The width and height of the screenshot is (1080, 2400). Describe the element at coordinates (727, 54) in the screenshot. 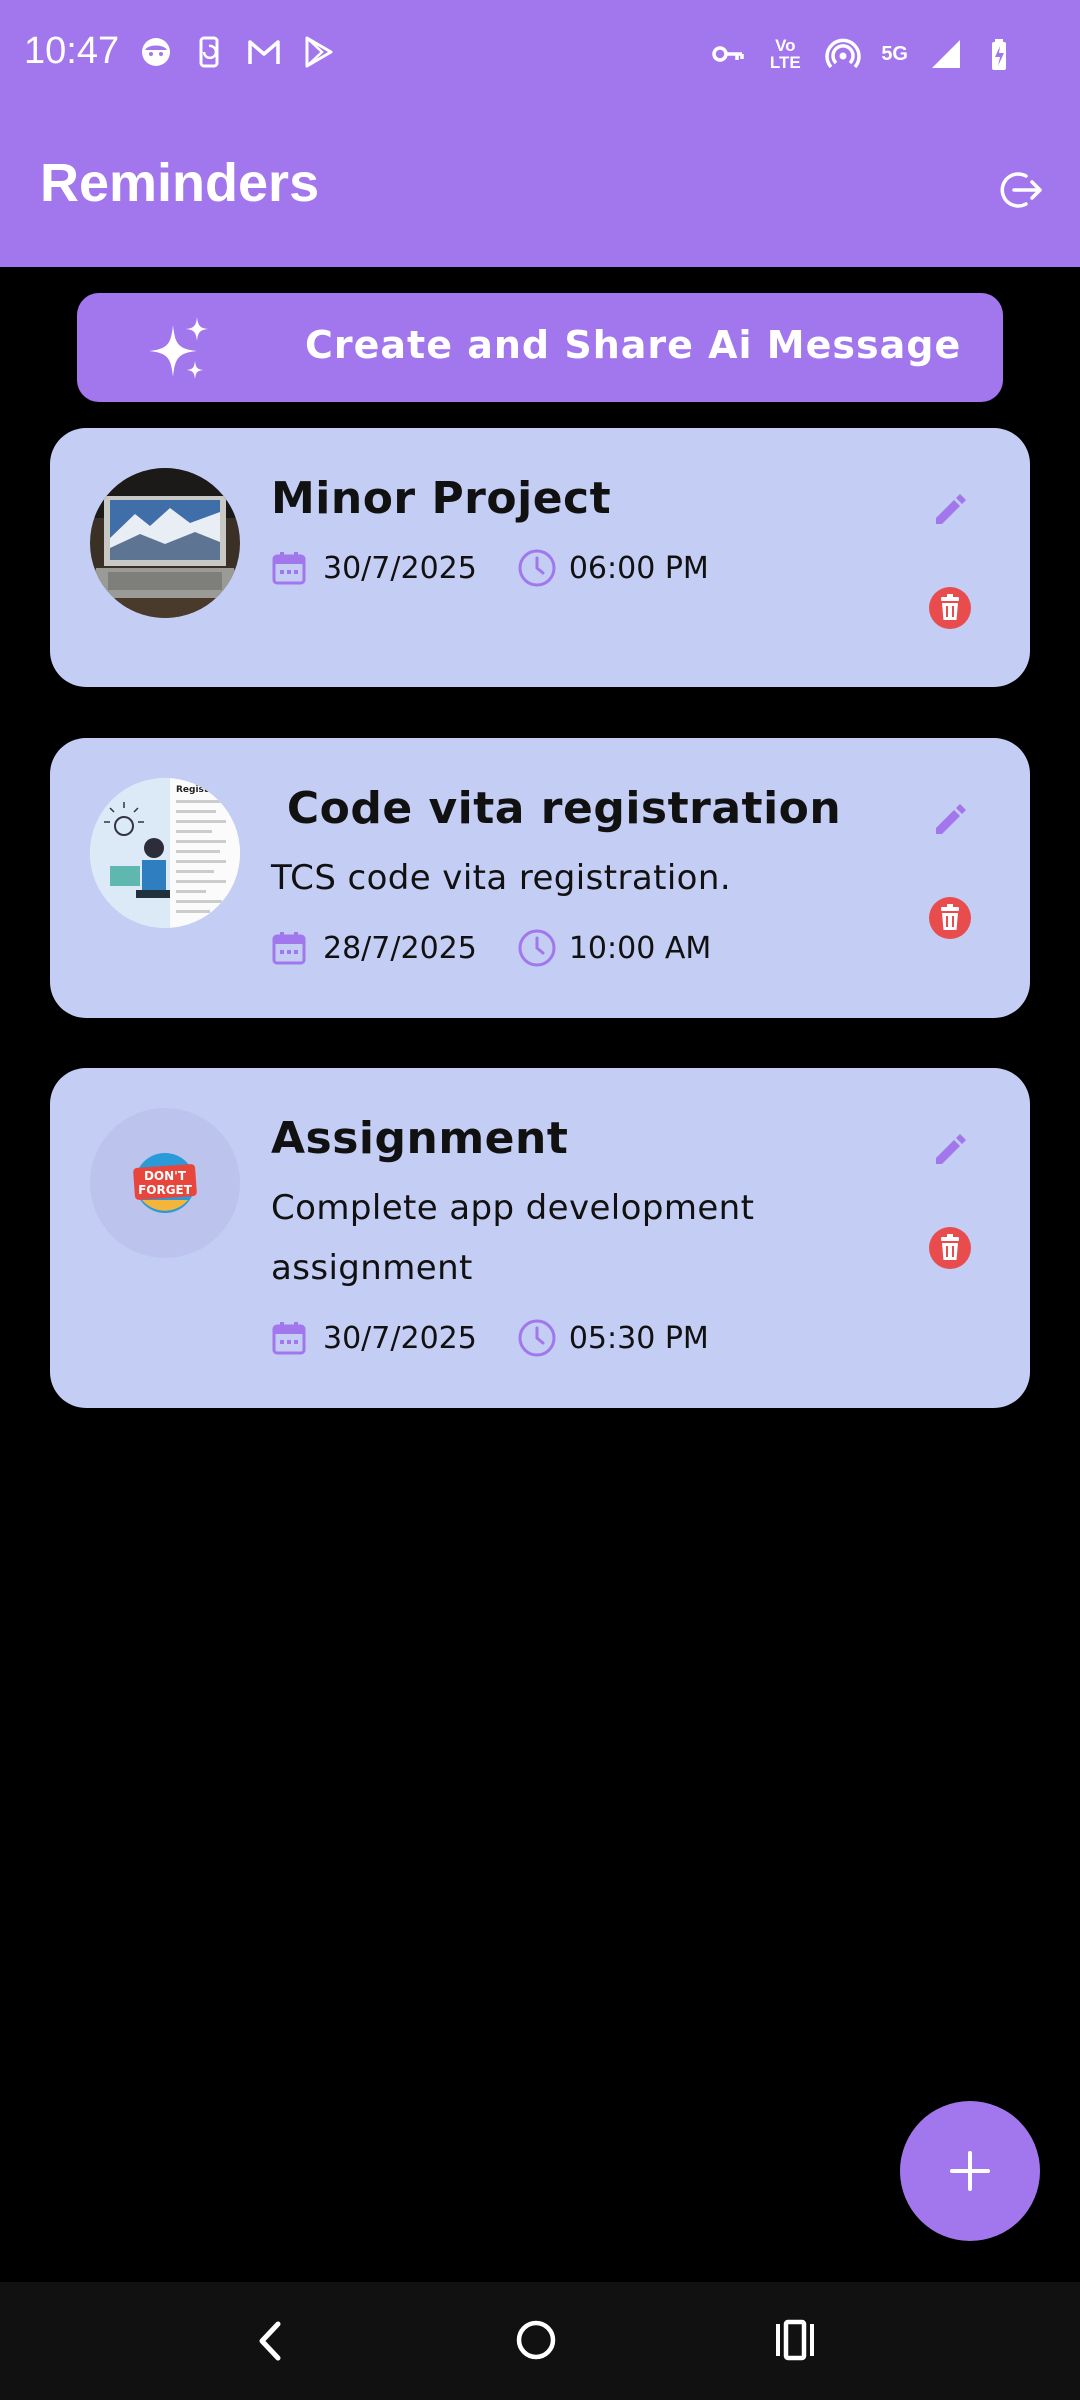

I see `vpn-key-icon` at that location.